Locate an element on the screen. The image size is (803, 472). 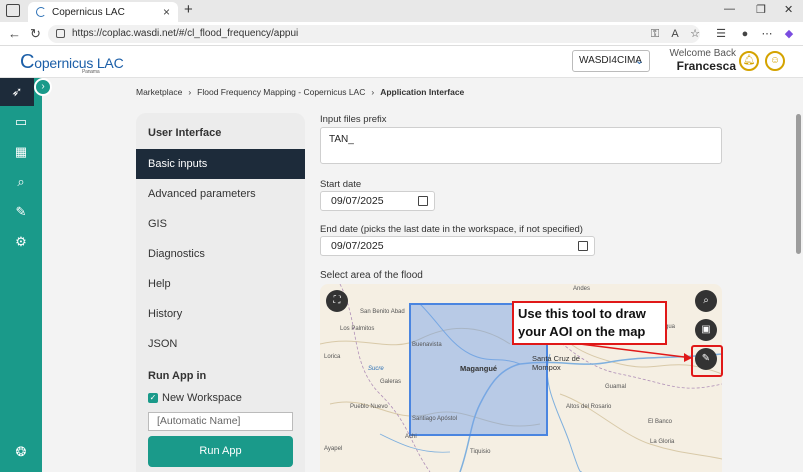
rocket-icon: ➶ is located at coordinates (17, 91).